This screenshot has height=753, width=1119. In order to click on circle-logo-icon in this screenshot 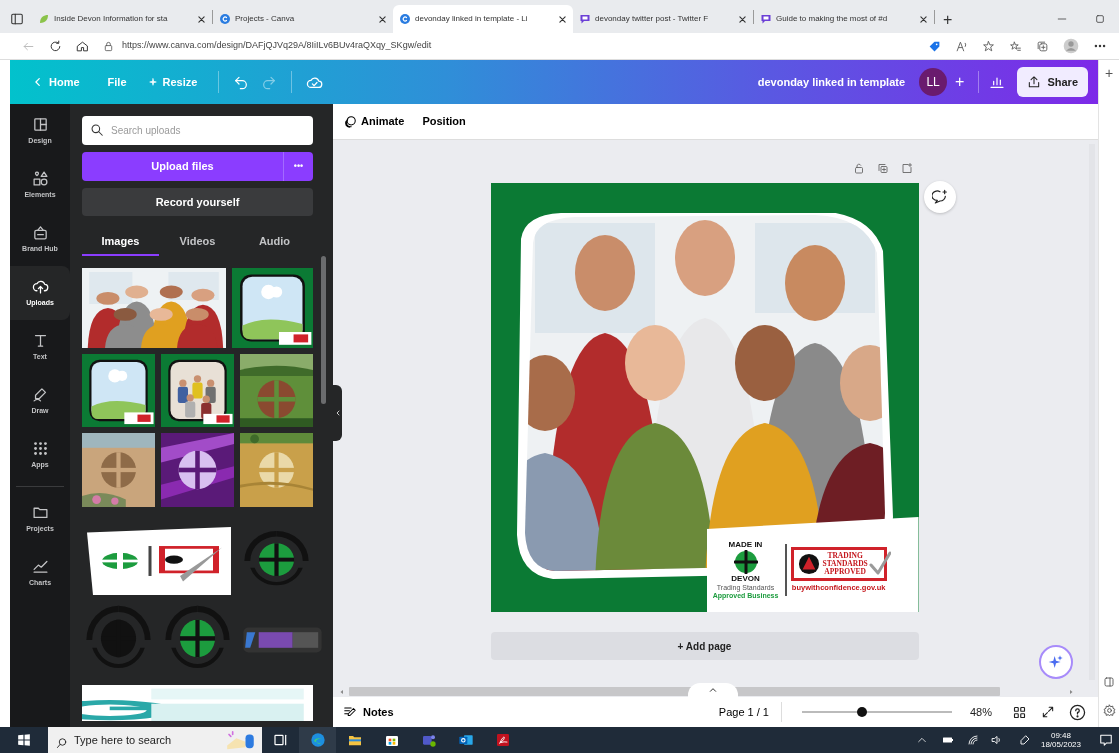, I will do `click(225, 19)`.